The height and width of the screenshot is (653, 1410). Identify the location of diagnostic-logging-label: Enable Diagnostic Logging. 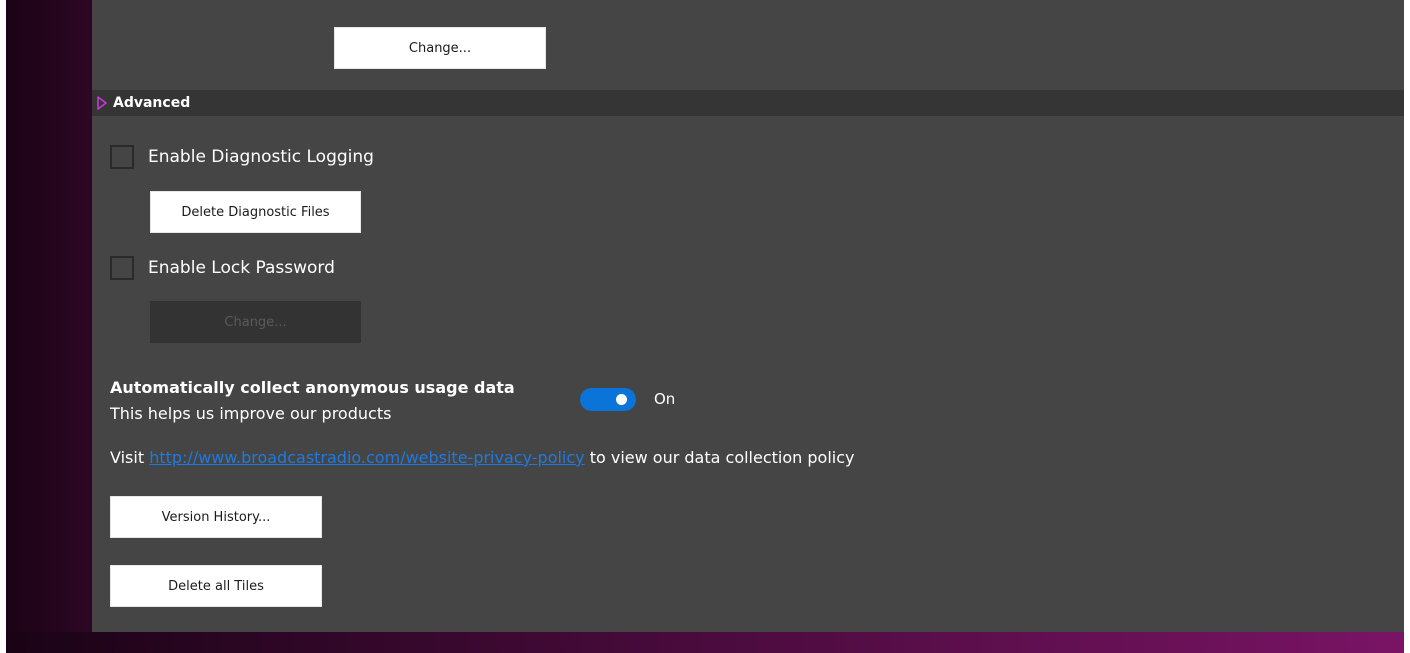
(261, 157).